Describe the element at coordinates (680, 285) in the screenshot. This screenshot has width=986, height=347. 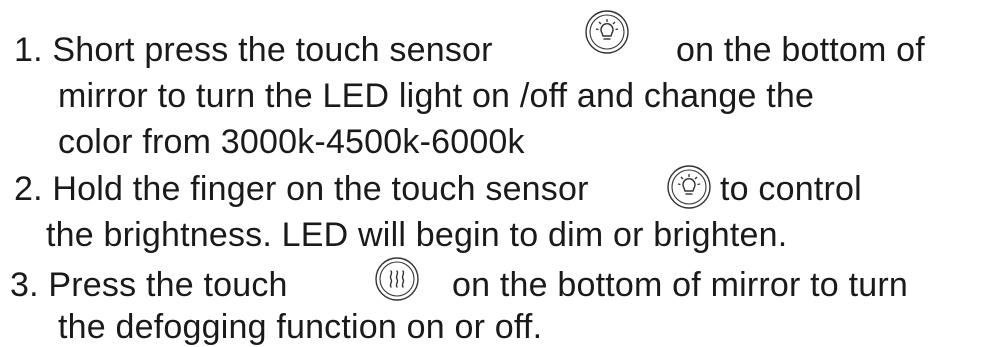
I see `step3-text-part2: on the bottom of mirror to turn` at that location.